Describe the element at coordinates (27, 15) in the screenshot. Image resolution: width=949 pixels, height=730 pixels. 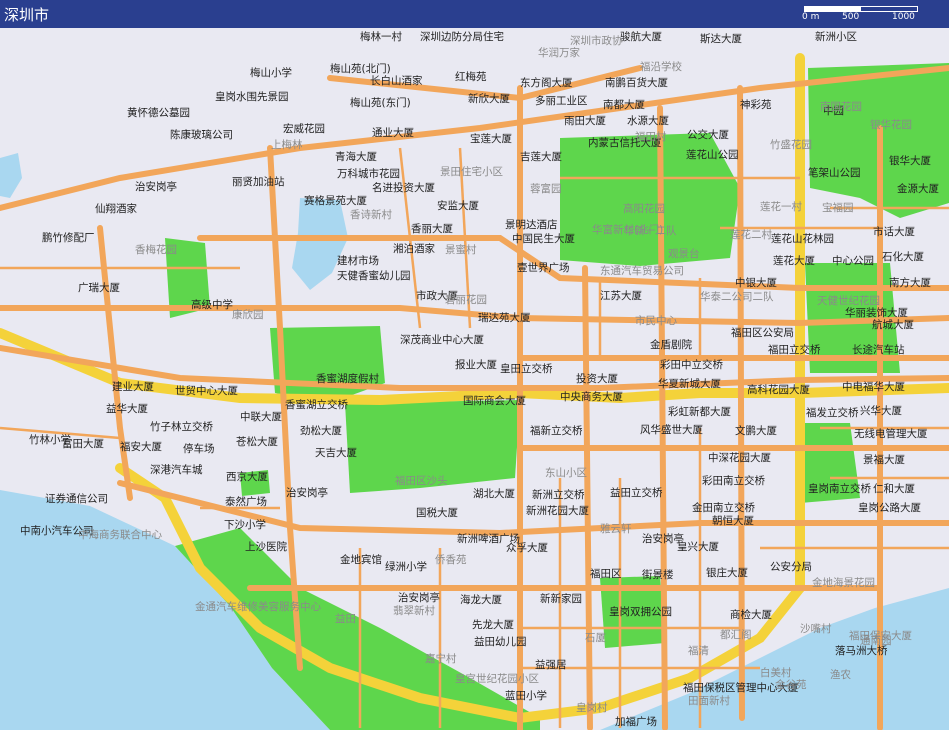
I see `city-title: 深圳市` at that location.